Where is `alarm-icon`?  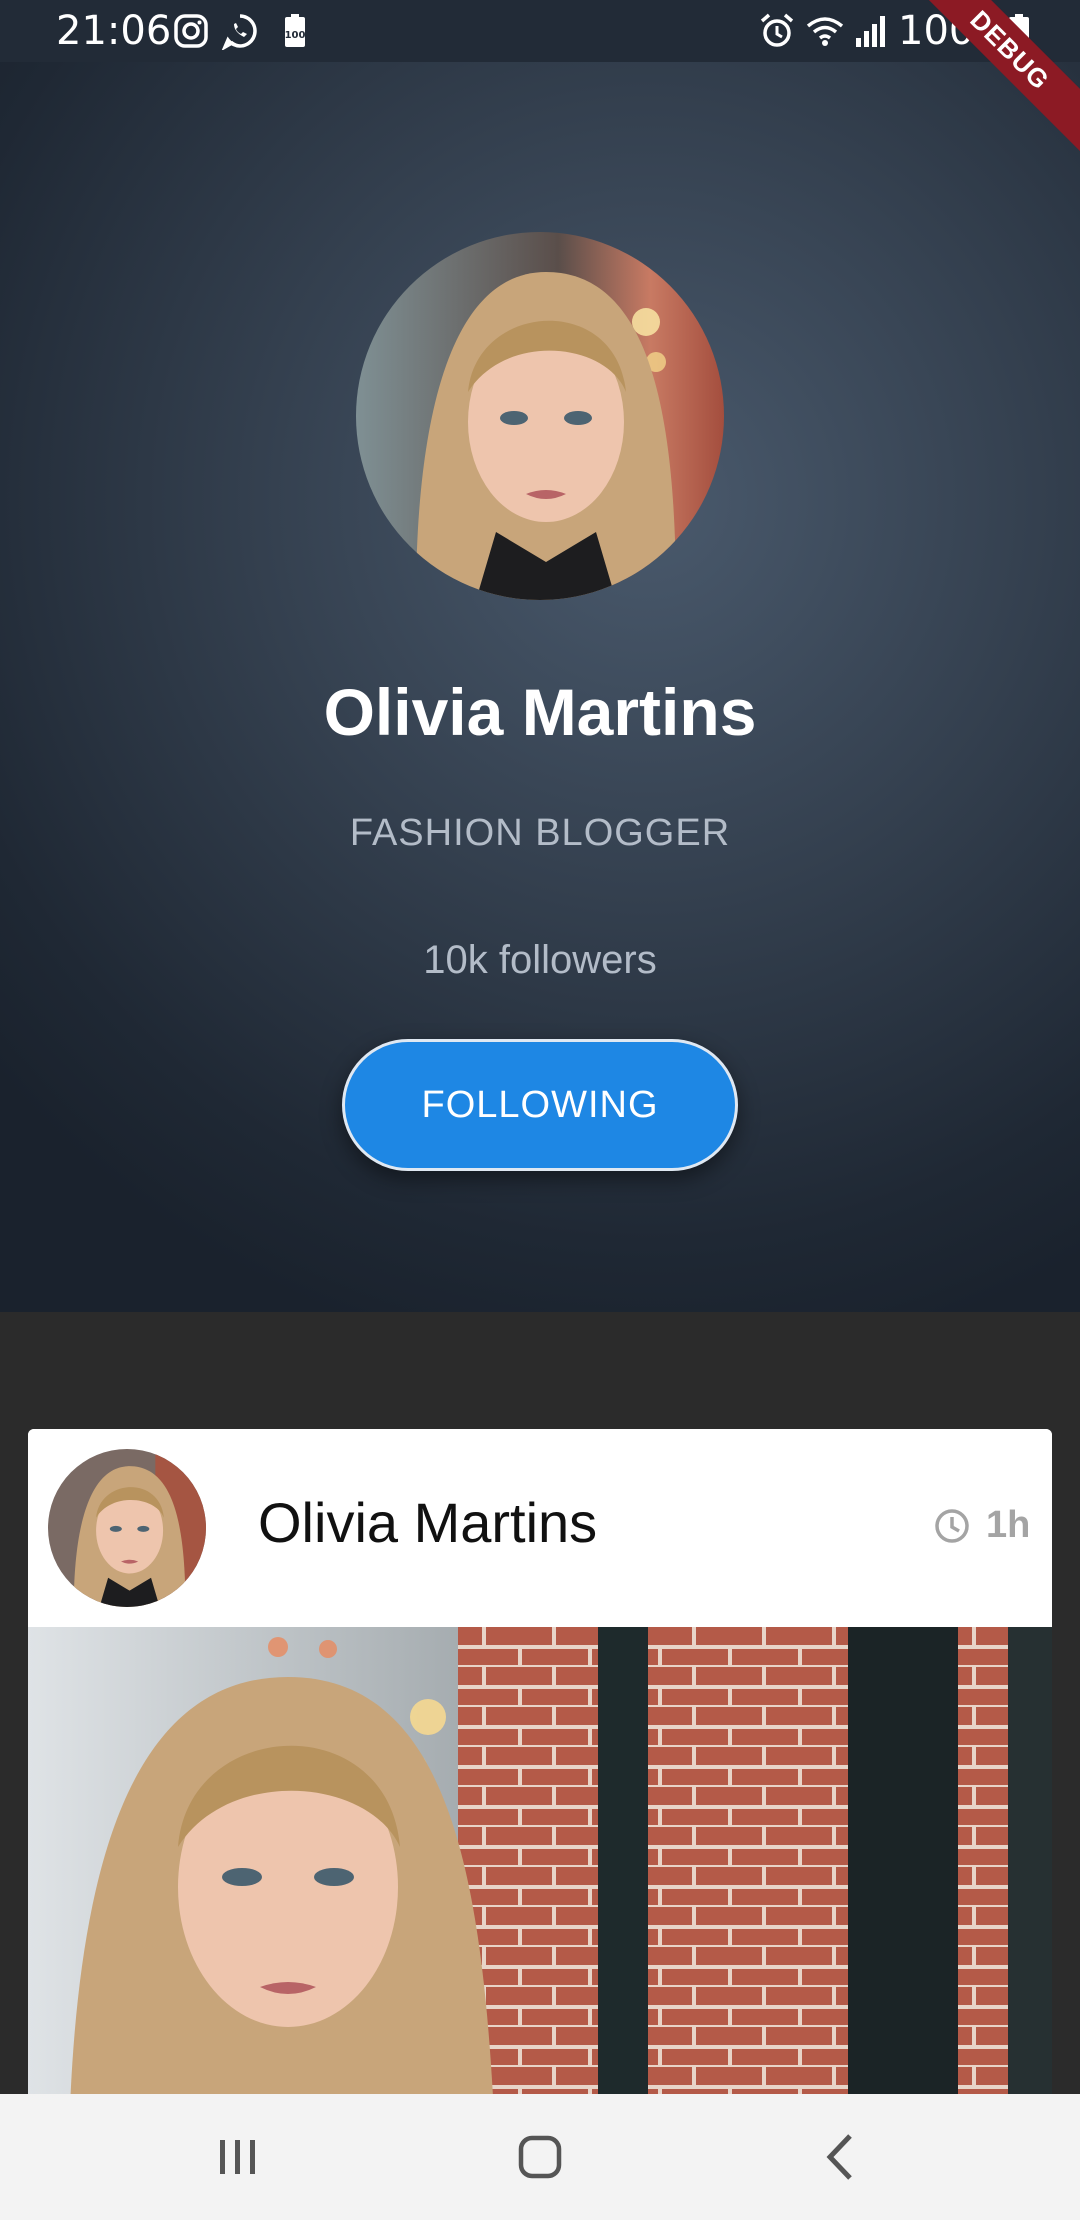
alarm-icon is located at coordinates (777, 30).